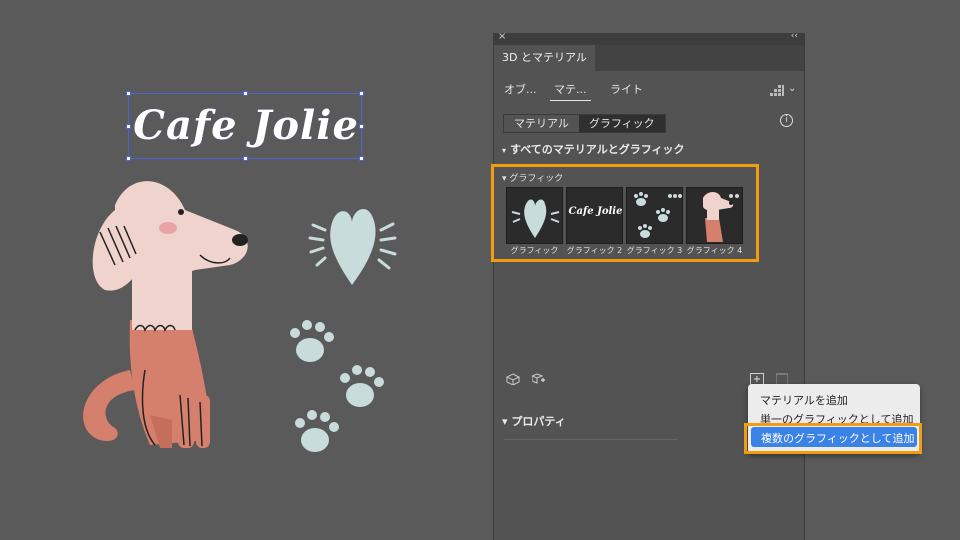 The image size is (960, 540). Describe the element at coordinates (621, 123) in the screenshot. I see `segment-graphics: グラフィック` at that location.